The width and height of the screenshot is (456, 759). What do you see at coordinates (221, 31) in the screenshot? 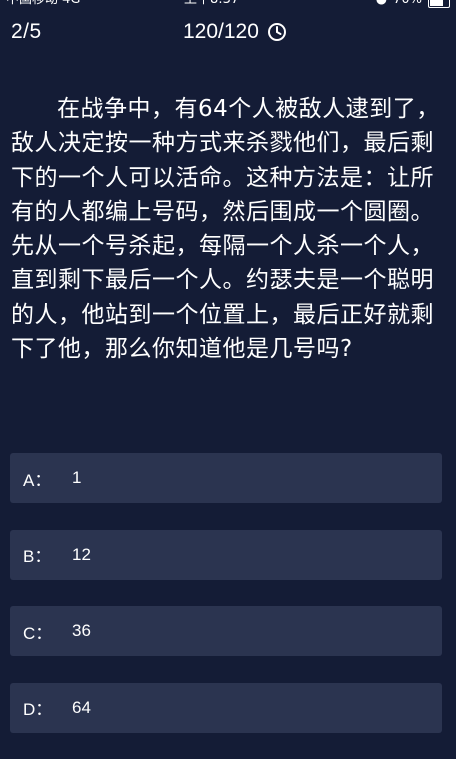
I see `timer-value: 120/120` at bounding box center [221, 31].